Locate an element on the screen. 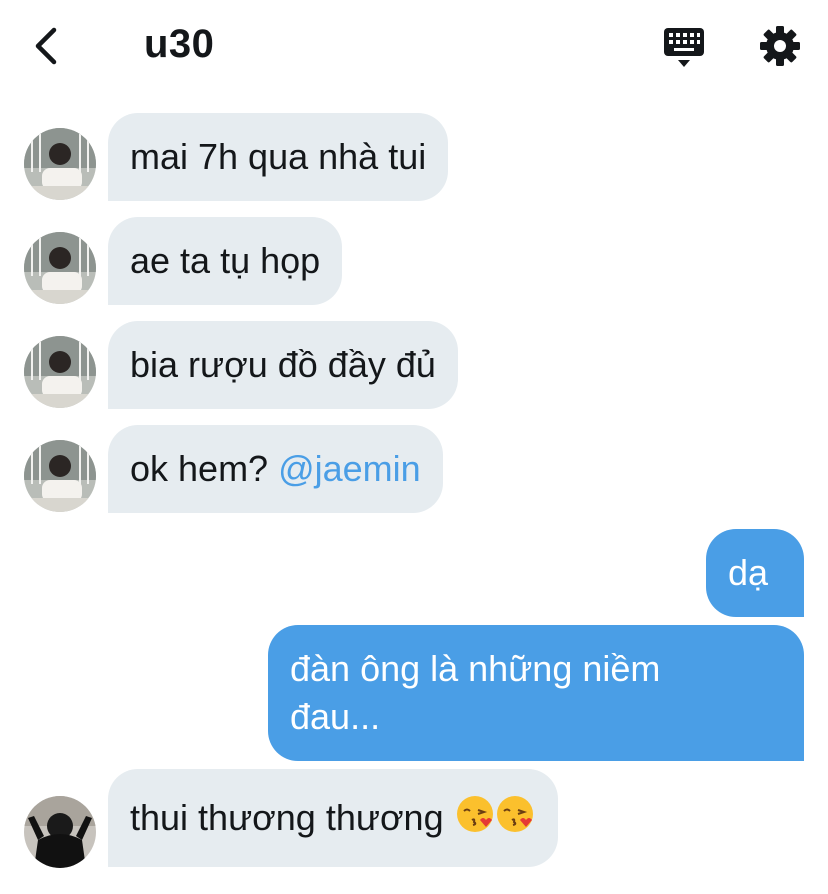 This screenshot has height=894, width=828. outgoing-message: dạ is located at coordinates (755, 573).